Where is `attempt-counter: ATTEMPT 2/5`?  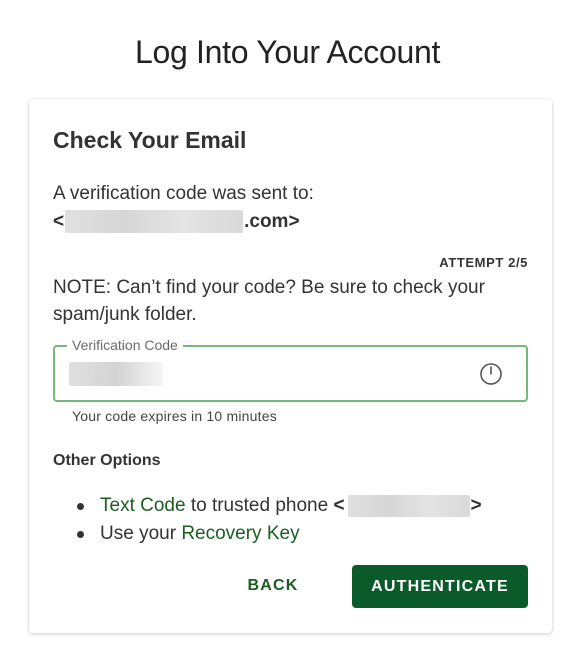 attempt-counter: ATTEMPT 2/5 is located at coordinates (483, 262).